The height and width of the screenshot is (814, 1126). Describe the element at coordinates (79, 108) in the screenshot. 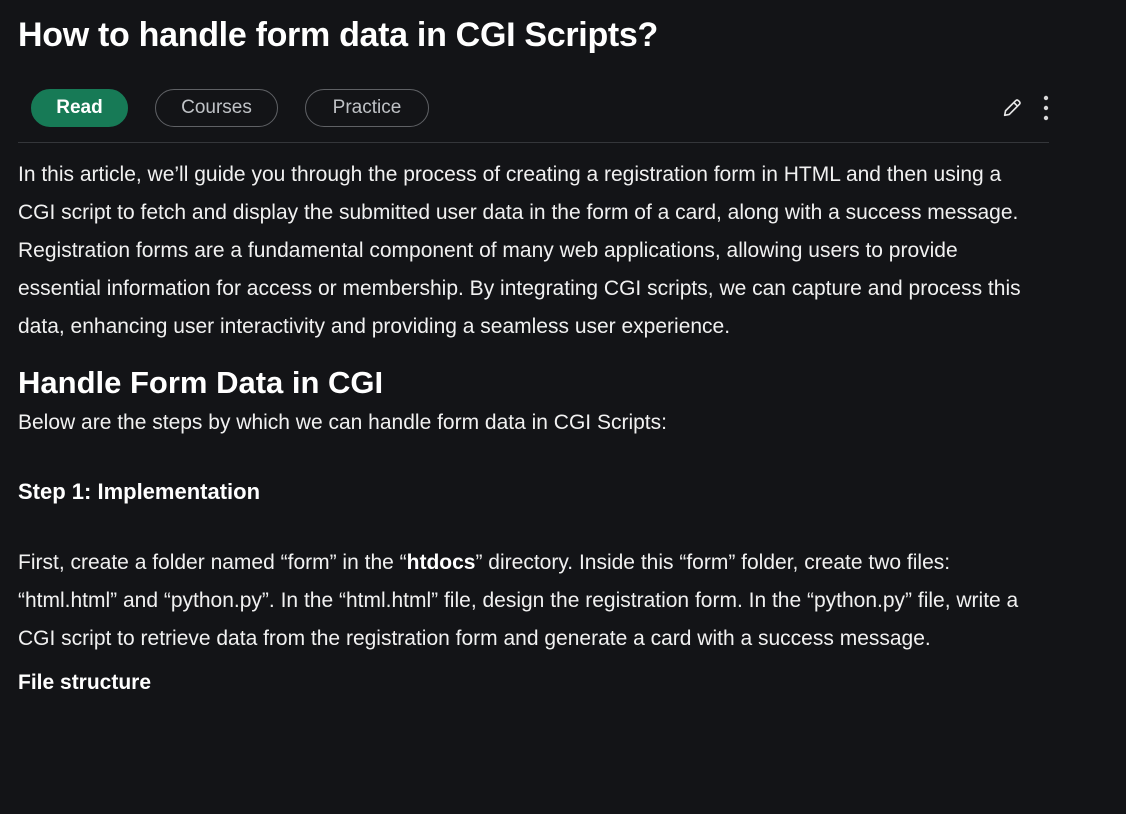

I see `tab-read: Read` at that location.